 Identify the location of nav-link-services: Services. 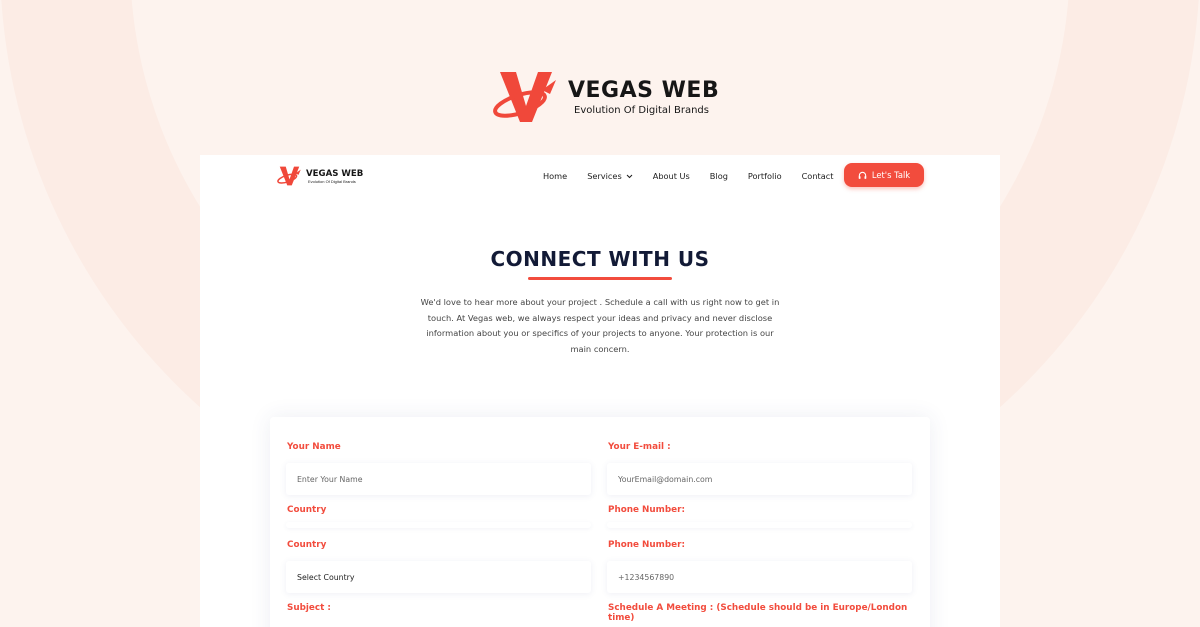
(610, 176).